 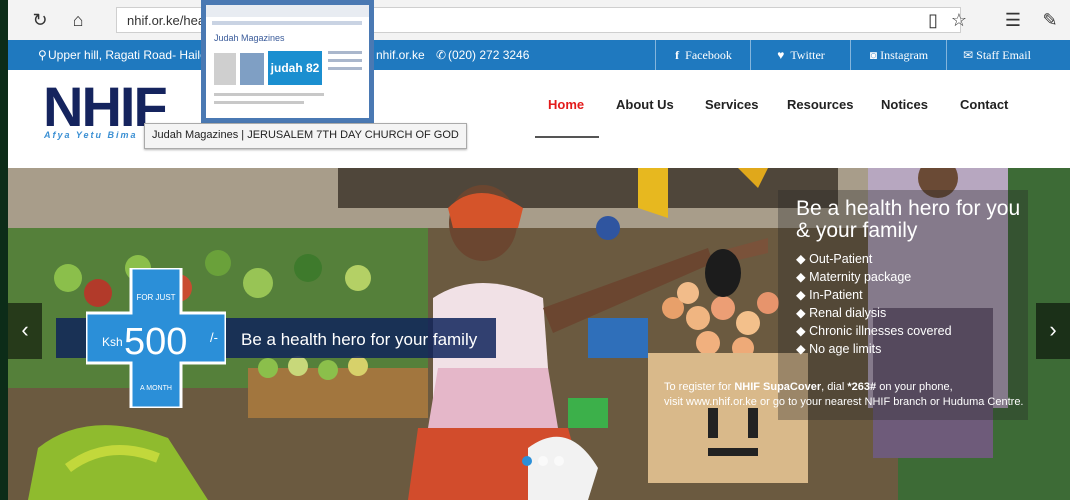 I want to click on slider-prev-arrow: ‹, so click(x=25, y=331).